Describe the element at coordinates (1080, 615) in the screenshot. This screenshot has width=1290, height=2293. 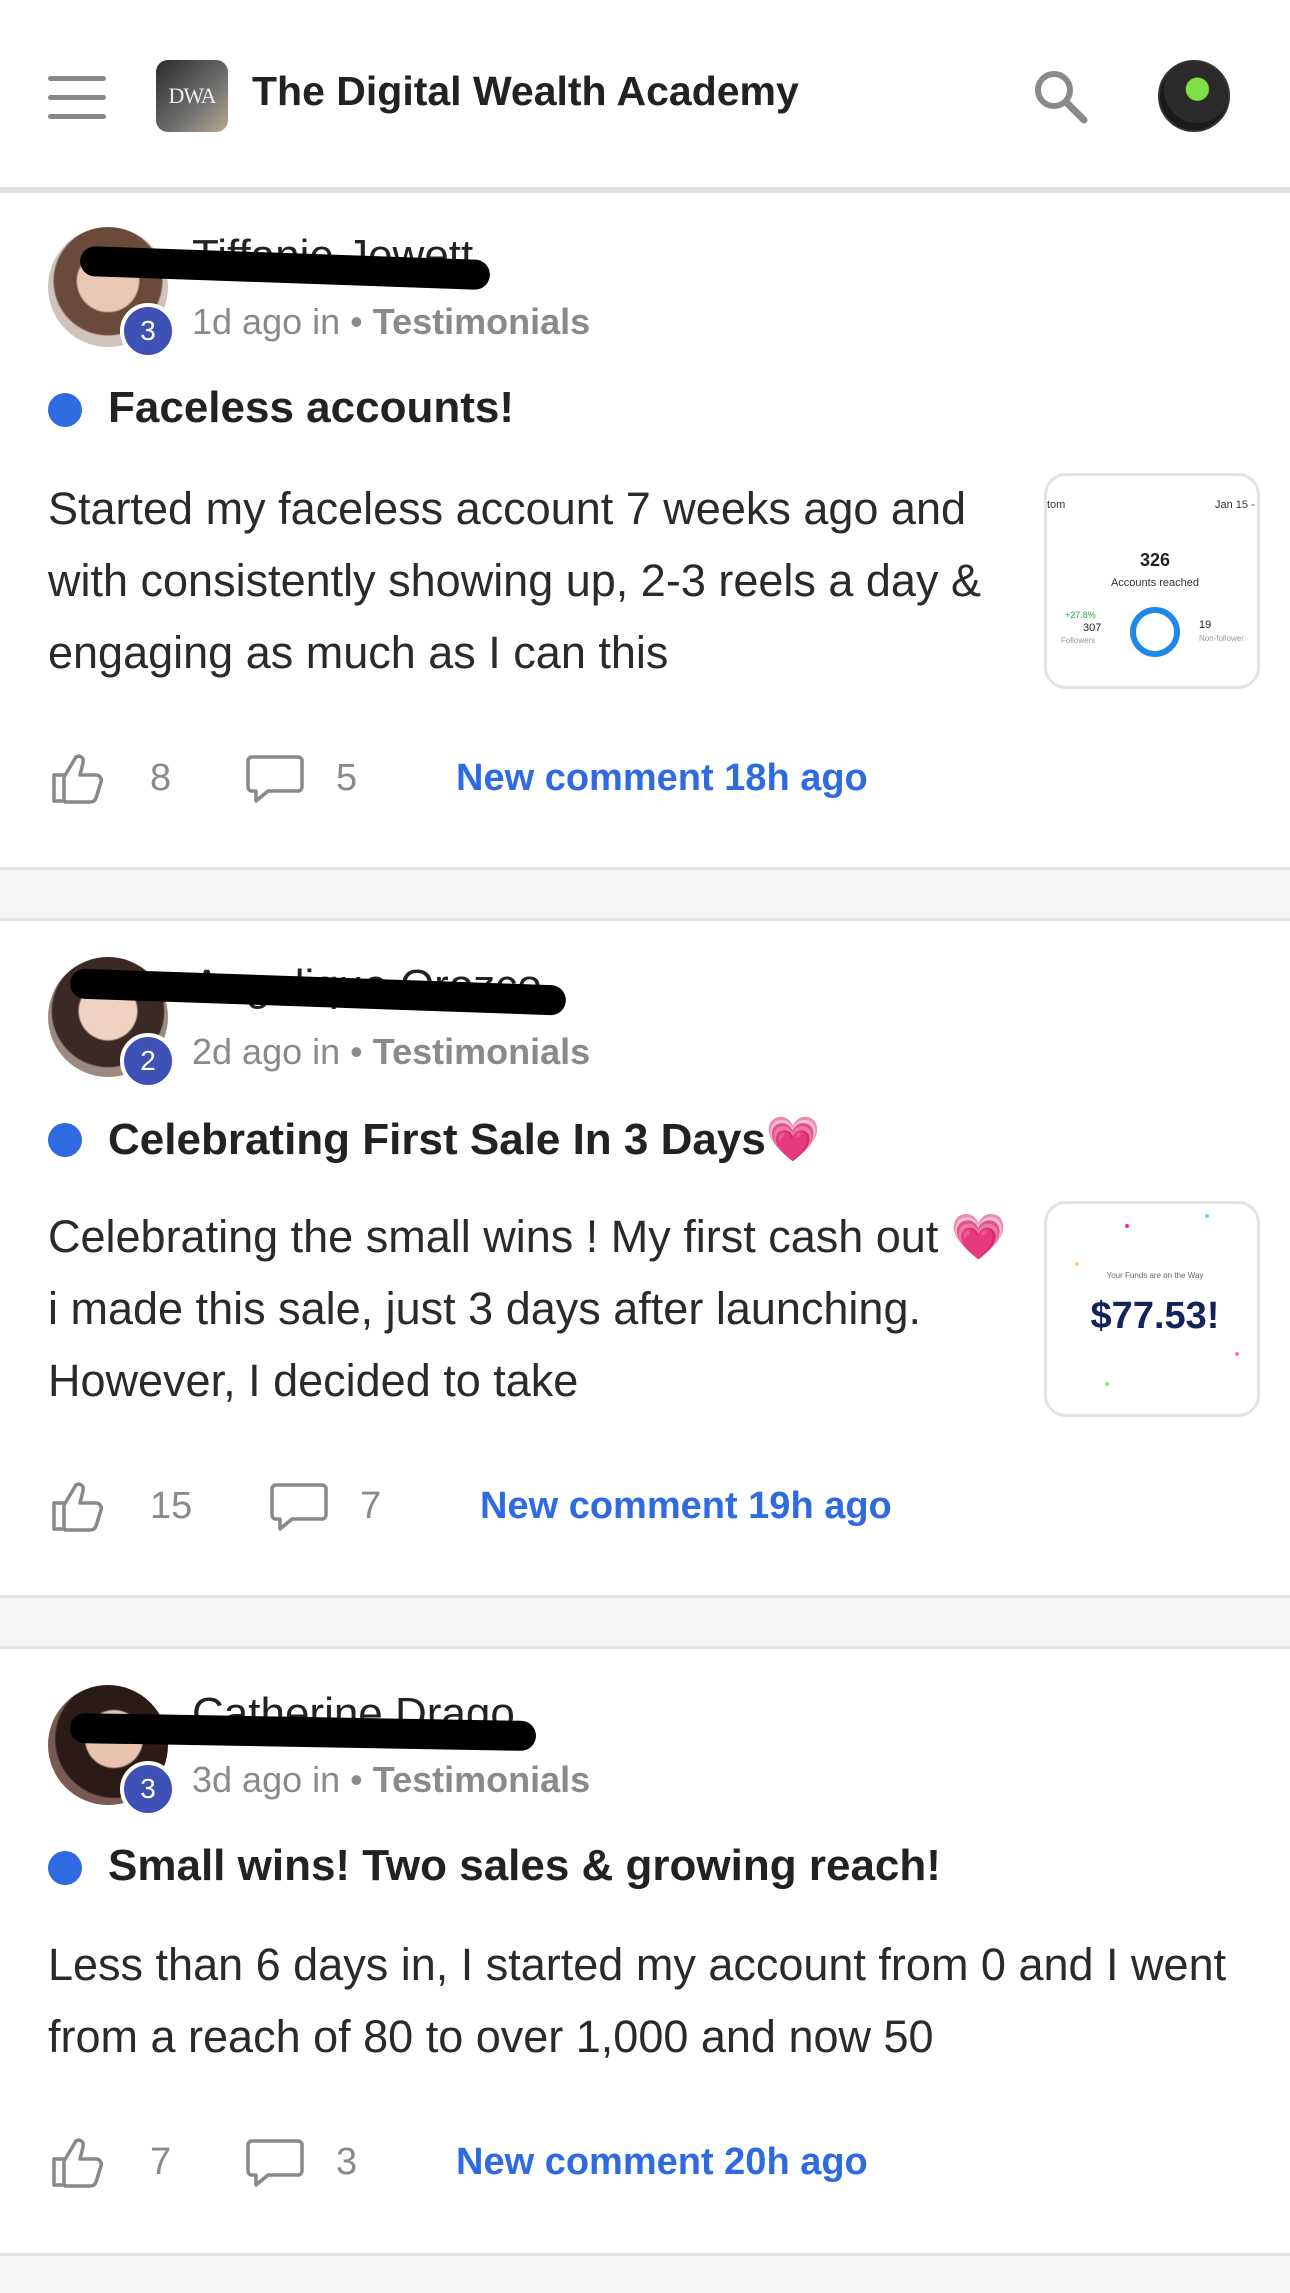
I see `thumb-pct: +27.8%` at that location.